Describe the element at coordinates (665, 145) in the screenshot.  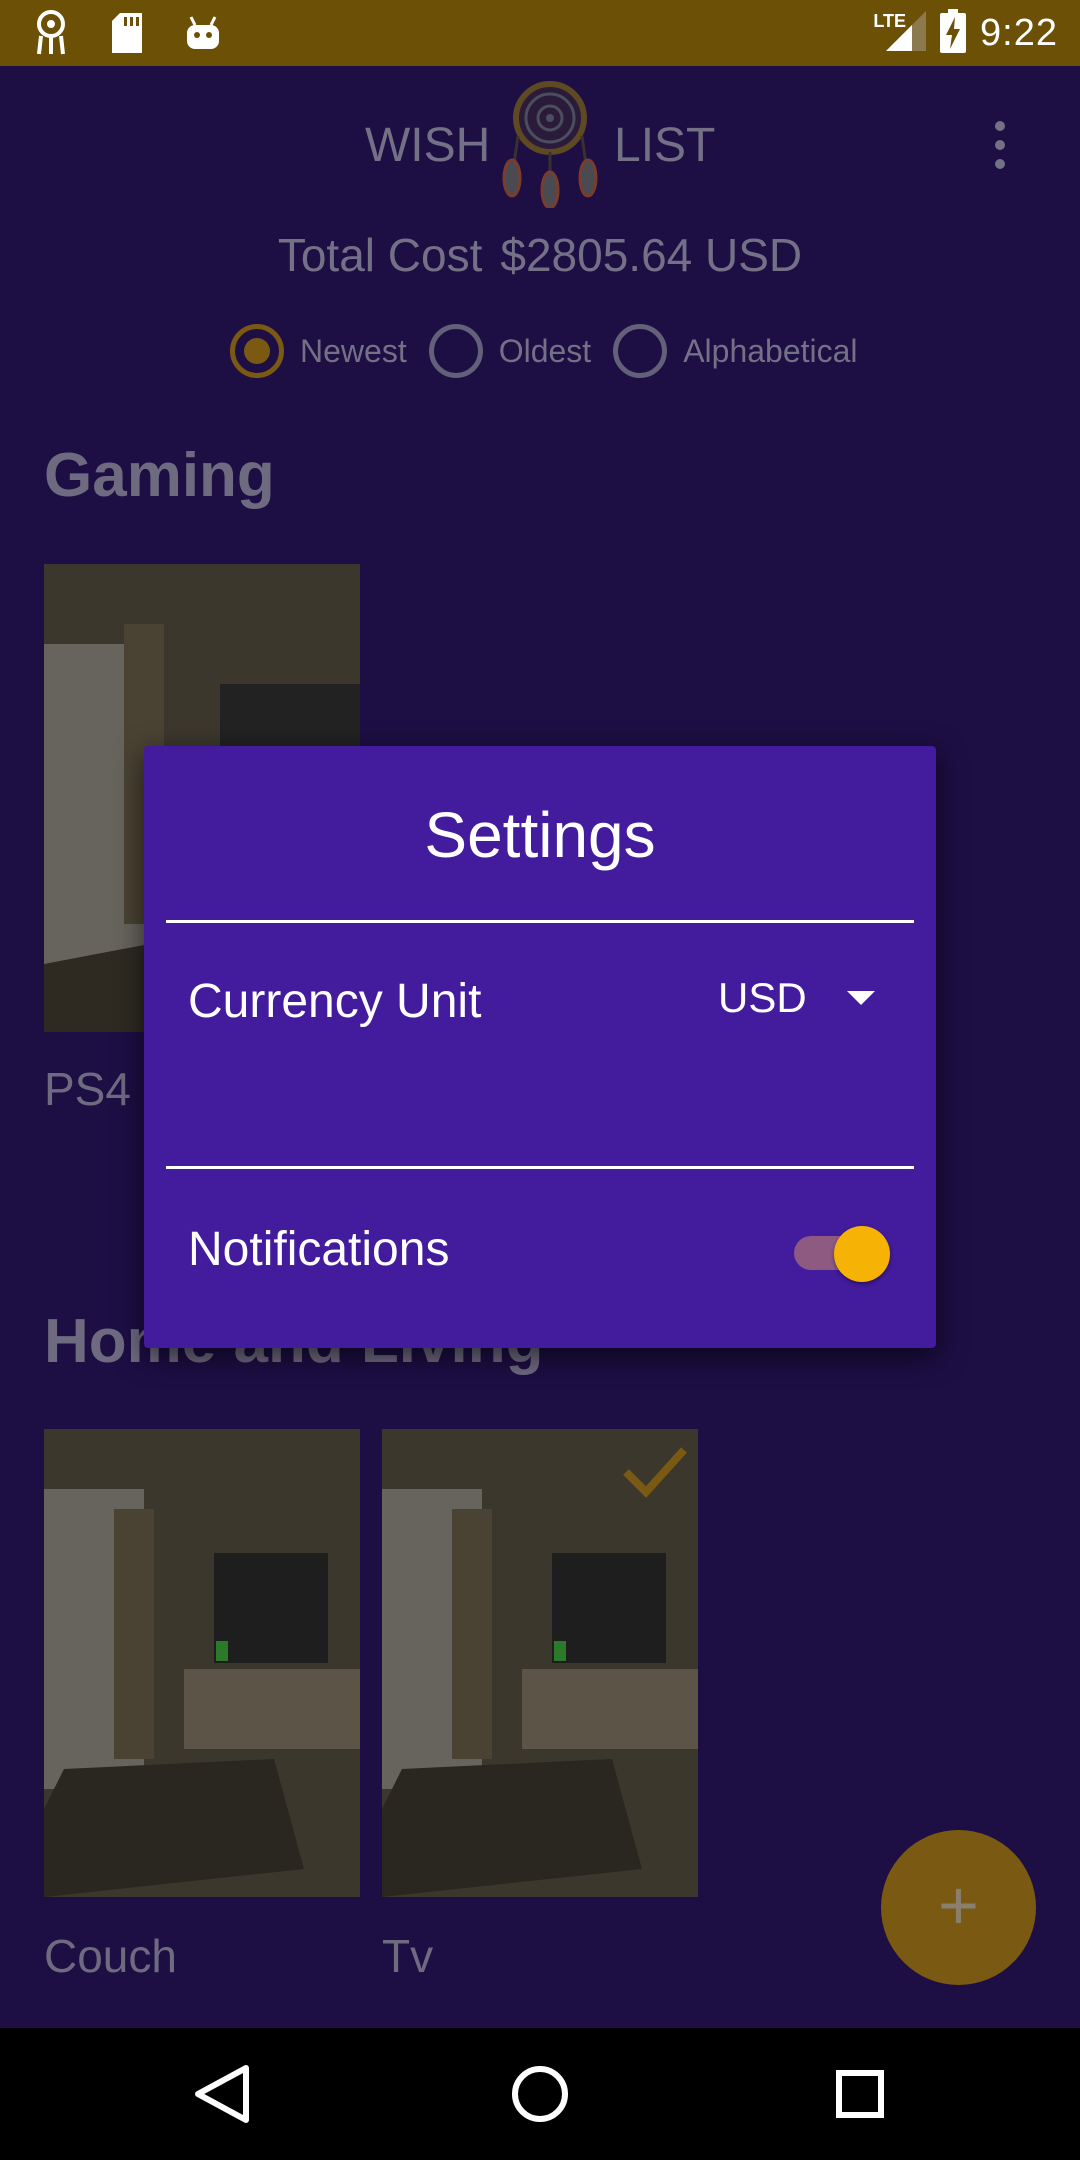
I see `title-list: LIST` at that location.